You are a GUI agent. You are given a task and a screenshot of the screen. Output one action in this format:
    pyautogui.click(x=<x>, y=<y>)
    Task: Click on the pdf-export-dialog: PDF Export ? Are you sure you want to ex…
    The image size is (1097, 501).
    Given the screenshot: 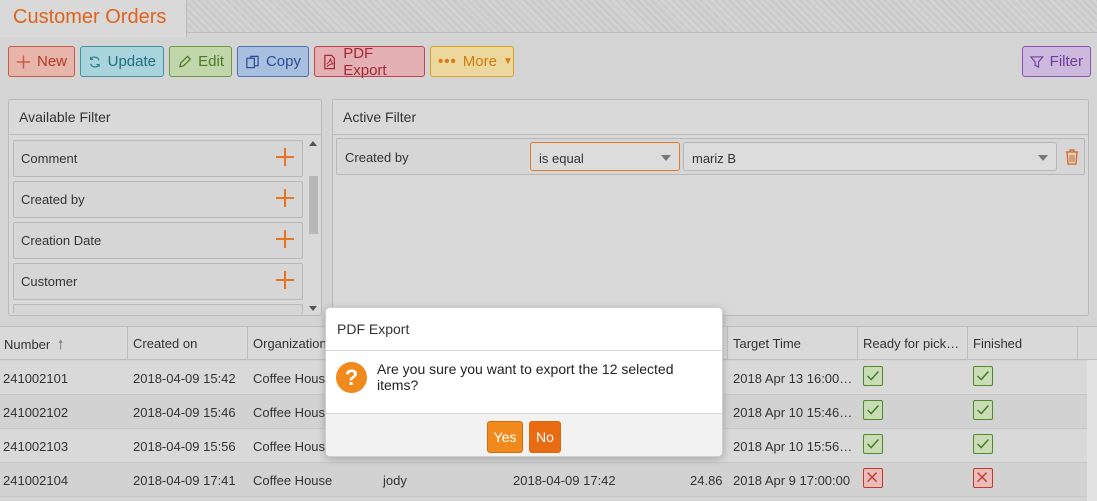 What is the action you would take?
    pyautogui.click(x=524, y=382)
    